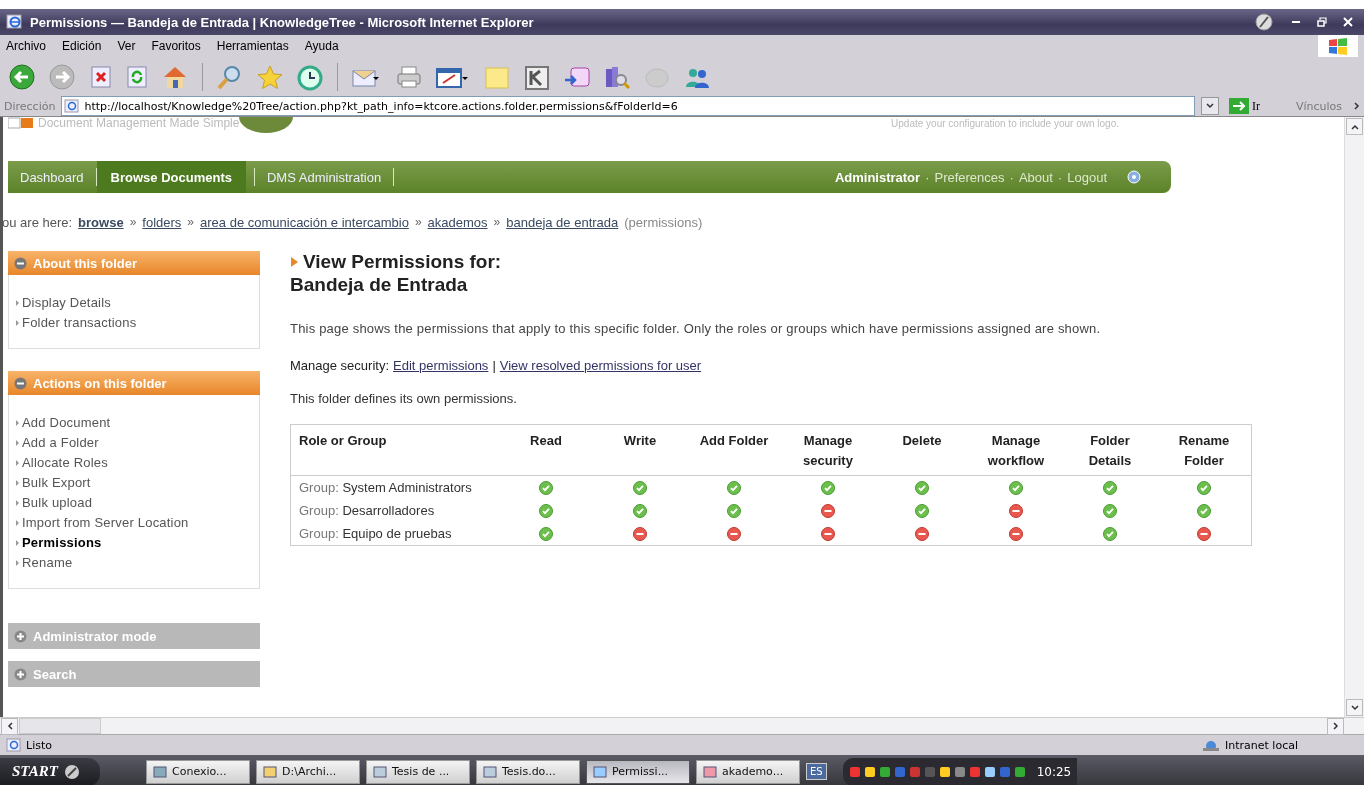 Image resolution: width=1364 pixels, height=785 pixels. What do you see at coordinates (1354, 417) in the screenshot?
I see `vertical-scrollbar` at bounding box center [1354, 417].